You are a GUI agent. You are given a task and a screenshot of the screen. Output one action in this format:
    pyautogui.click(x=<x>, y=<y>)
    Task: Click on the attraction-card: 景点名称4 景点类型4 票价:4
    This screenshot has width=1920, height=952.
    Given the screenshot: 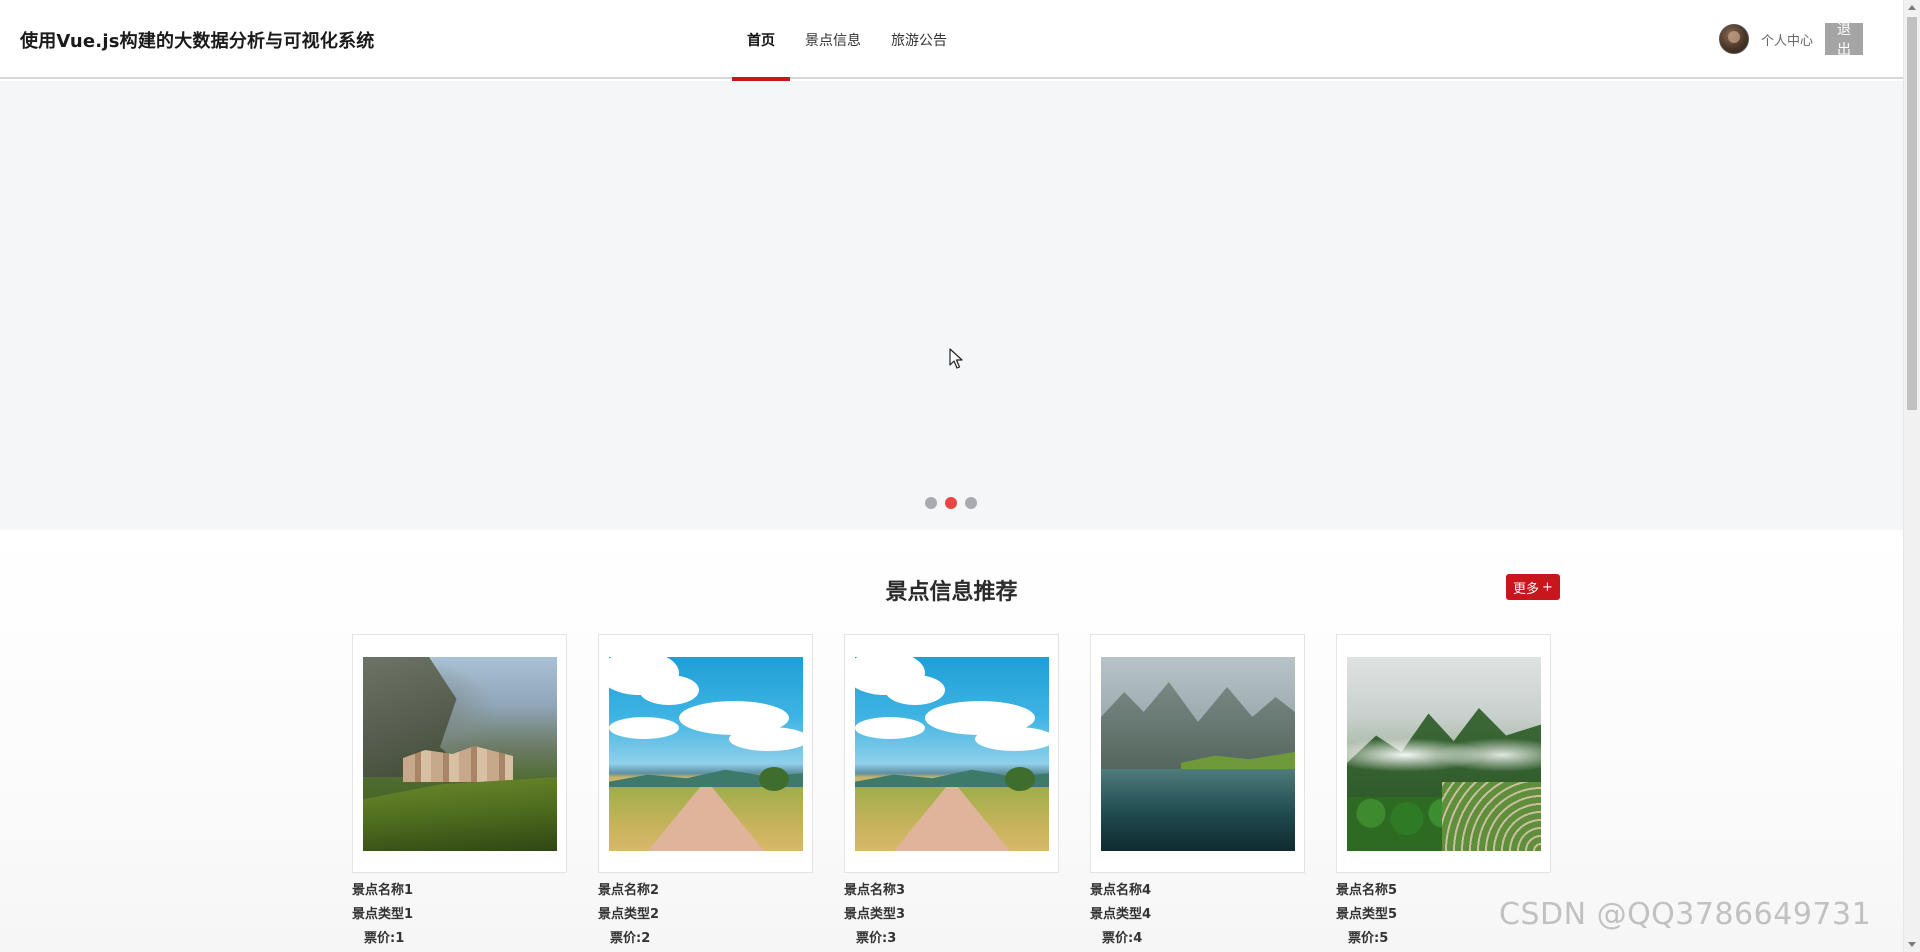 What is the action you would take?
    pyautogui.click(x=1197, y=792)
    